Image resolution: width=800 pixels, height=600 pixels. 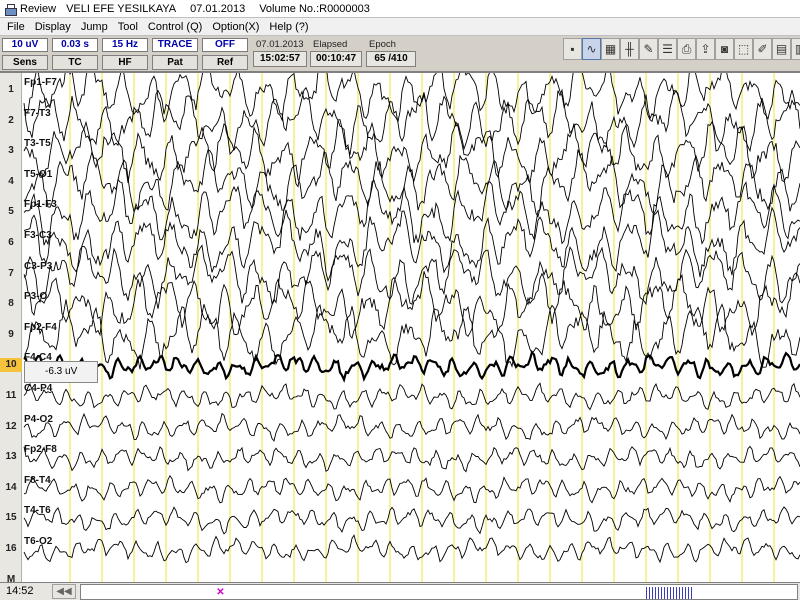 What do you see at coordinates (64, 591) in the screenshot?
I see `rewind-button: ◀◀` at bounding box center [64, 591].